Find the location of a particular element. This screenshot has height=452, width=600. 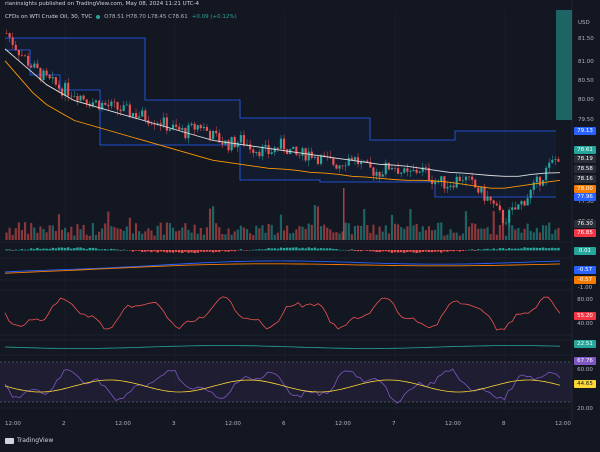

price-tag: 76.30 is located at coordinates (585, 224).